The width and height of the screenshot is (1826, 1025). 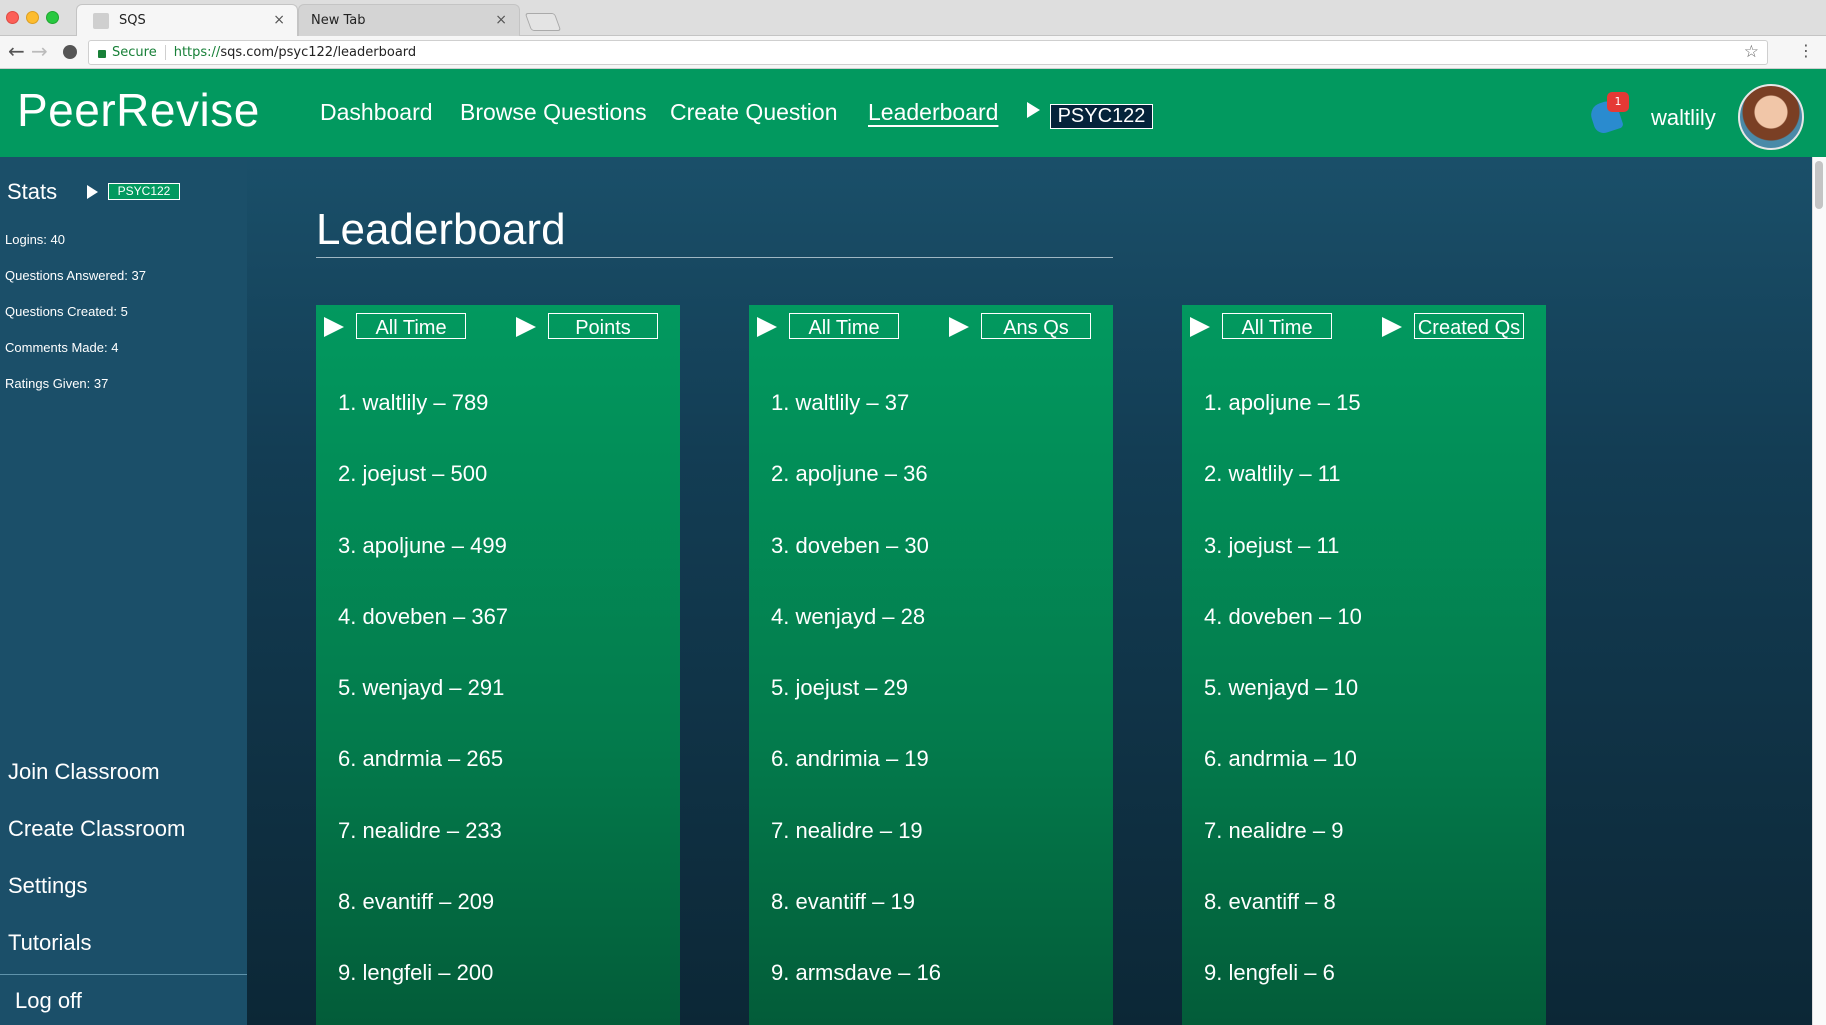 I want to click on browser-tab-new-tab: New Tab ×, so click(x=409, y=20).